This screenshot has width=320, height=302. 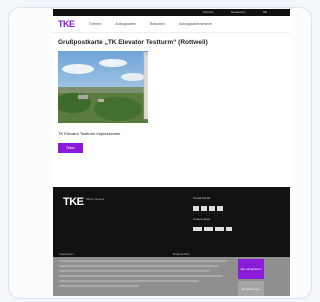 What do you see at coordinates (196, 208) in the screenshot?
I see `facebook-icon` at bounding box center [196, 208].